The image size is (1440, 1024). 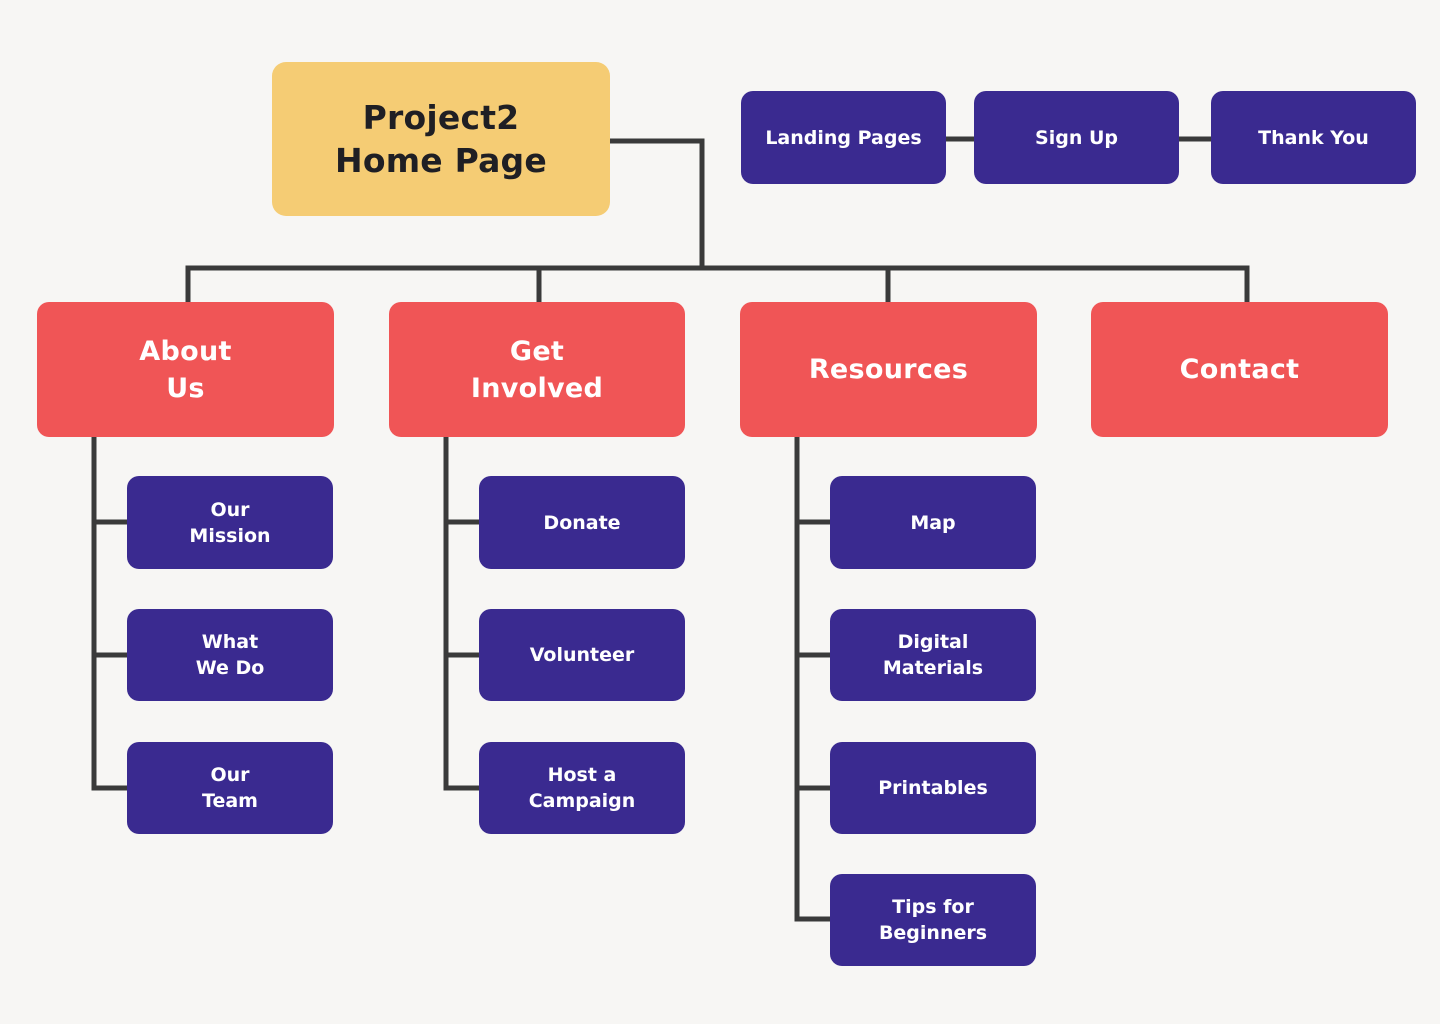 I want to click on node-volunteer-label: Volunteer, so click(x=582, y=655).